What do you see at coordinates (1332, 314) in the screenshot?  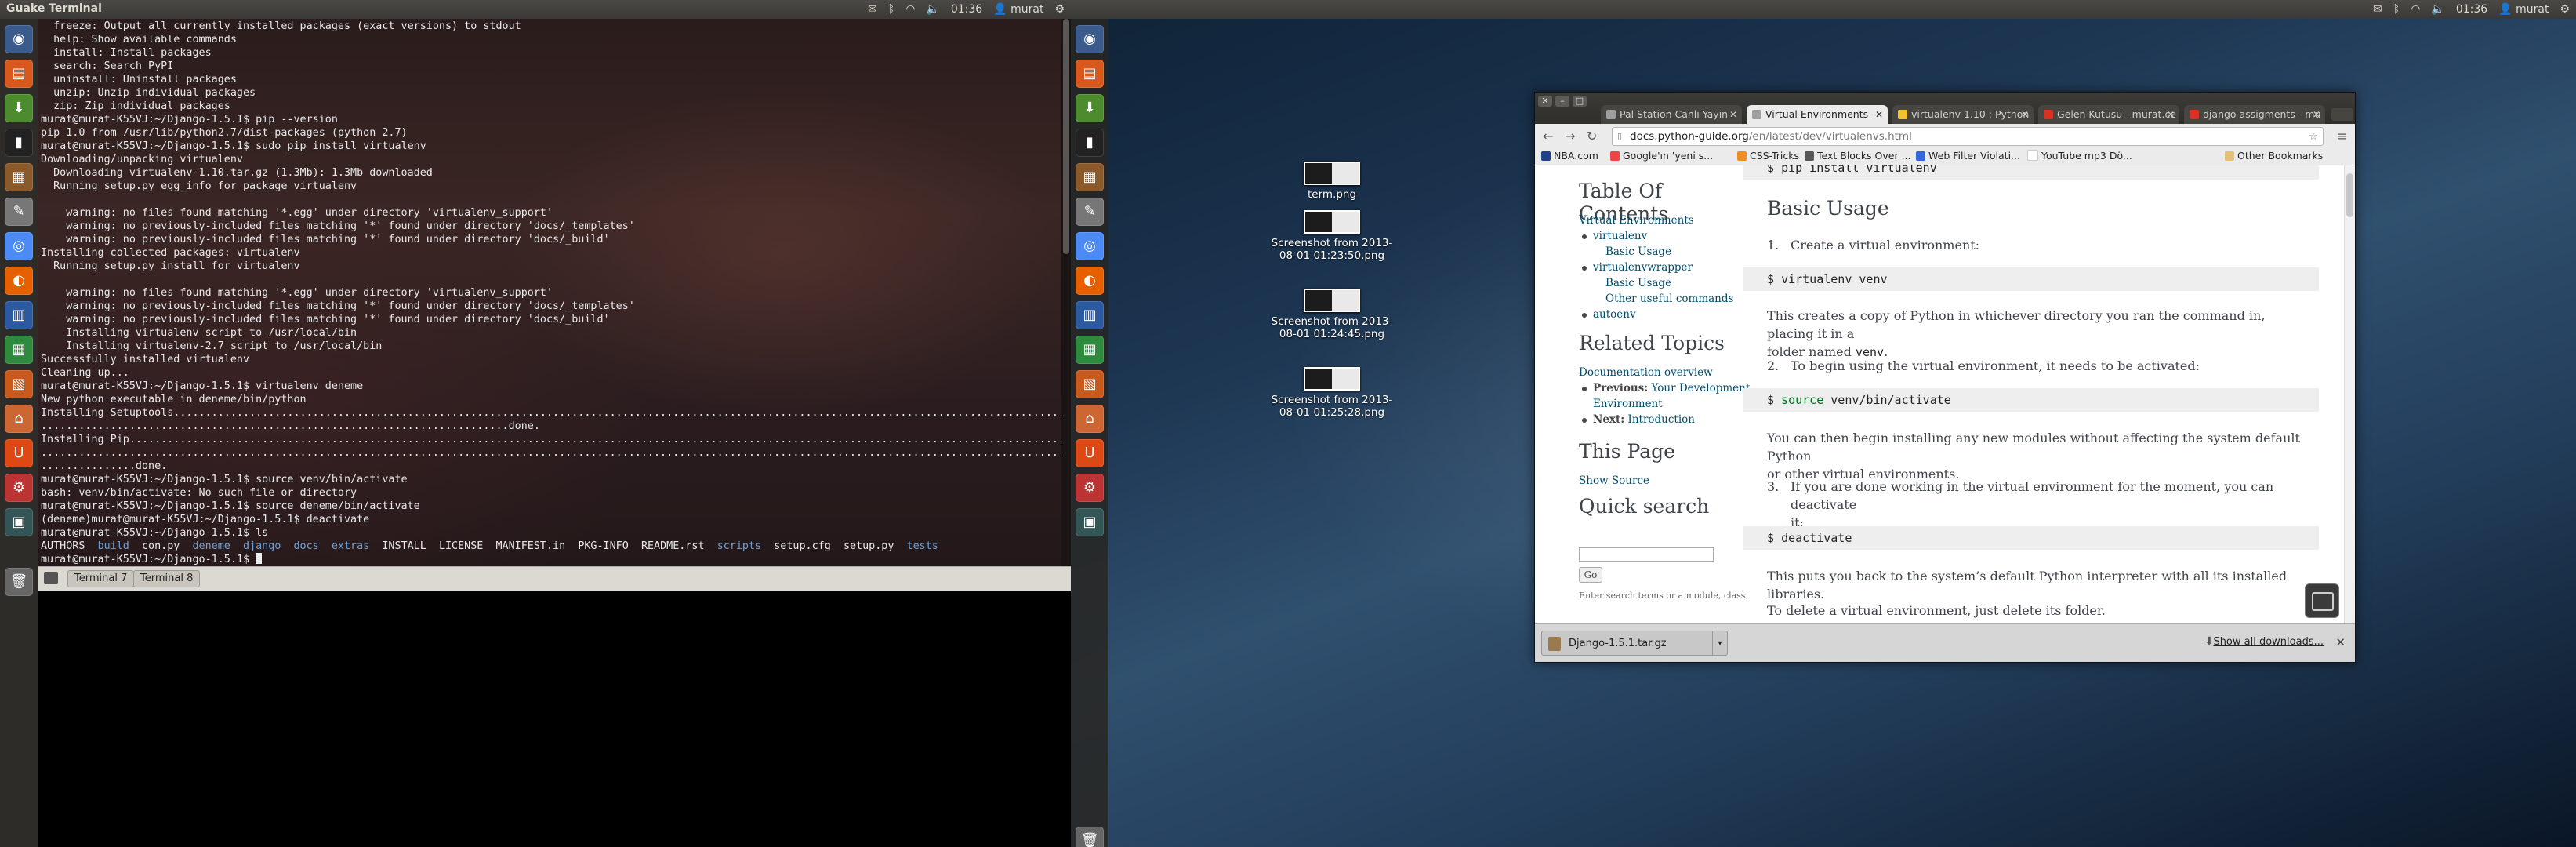 I see `desktop-file-screenshot-2: Screenshot from 2013-08-01 01:24:45.png` at bounding box center [1332, 314].